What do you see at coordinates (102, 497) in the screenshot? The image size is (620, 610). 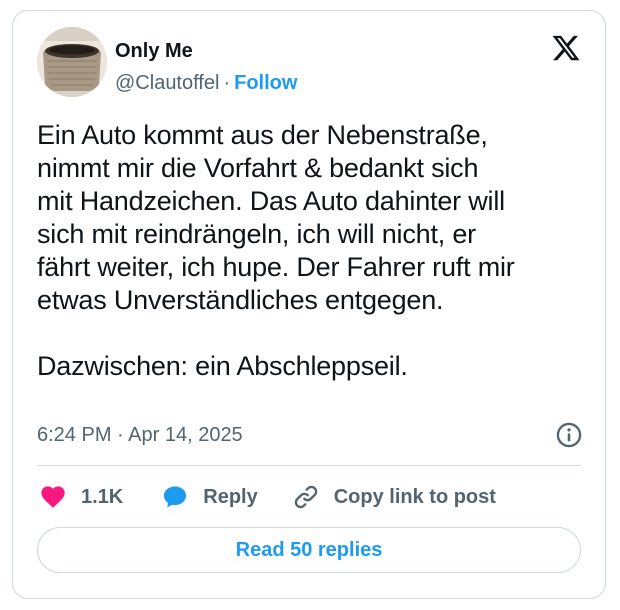 I see `like-count: 1.1K` at bounding box center [102, 497].